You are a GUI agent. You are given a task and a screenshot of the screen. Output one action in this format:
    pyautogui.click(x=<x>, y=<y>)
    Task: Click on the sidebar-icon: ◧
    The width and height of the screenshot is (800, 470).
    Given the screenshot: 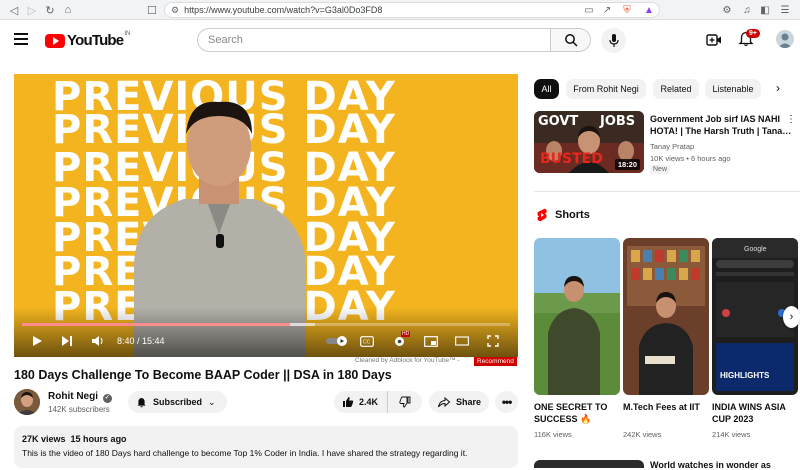 What is the action you would take?
    pyautogui.click(x=765, y=10)
    